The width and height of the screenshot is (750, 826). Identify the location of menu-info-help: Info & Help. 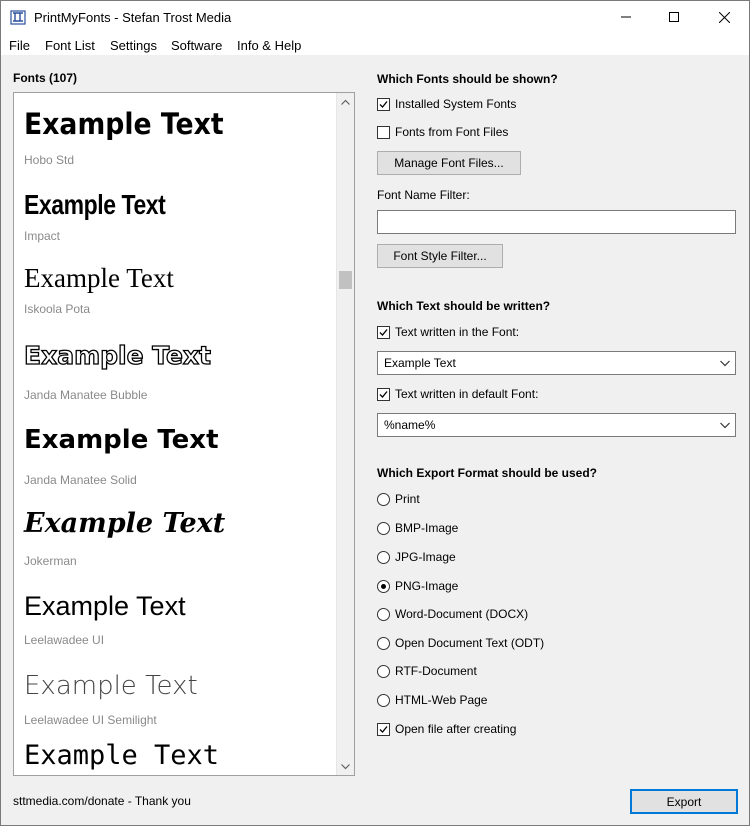
(269, 45).